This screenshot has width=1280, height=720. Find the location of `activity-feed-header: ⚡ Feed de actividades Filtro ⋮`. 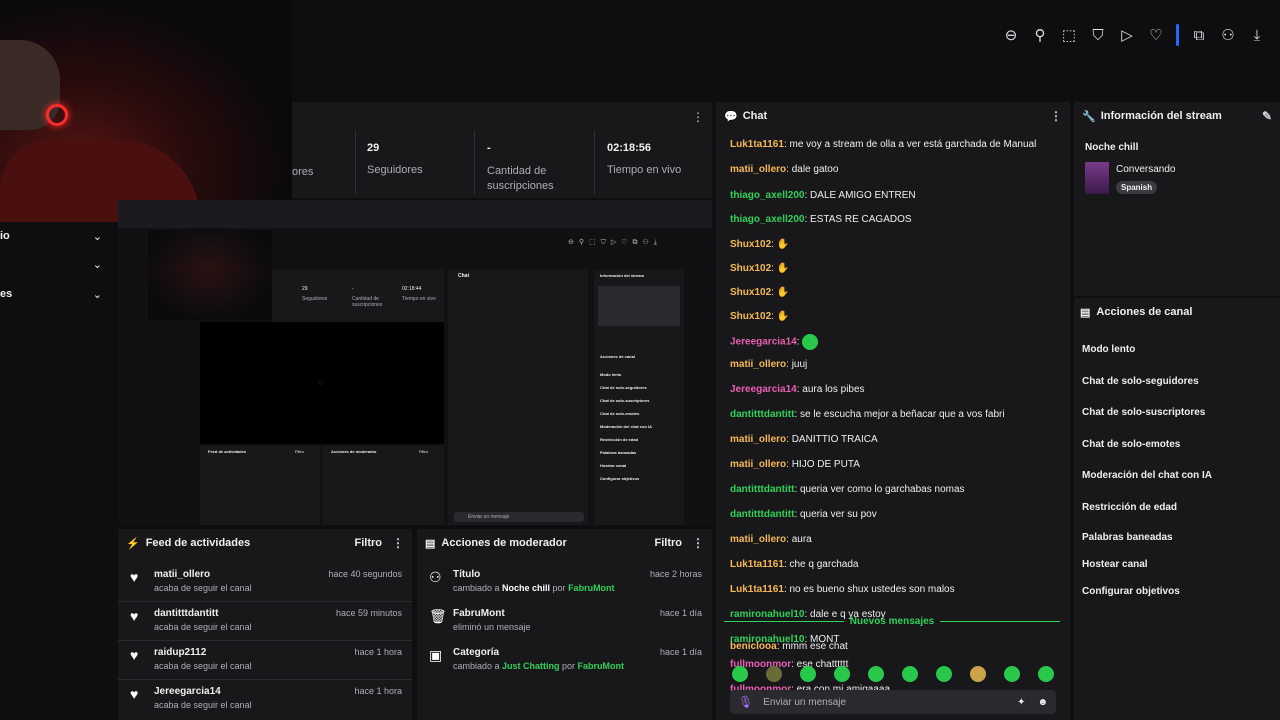

activity-feed-header: ⚡ Feed de actividades Filtro ⋮ is located at coordinates (265, 543).